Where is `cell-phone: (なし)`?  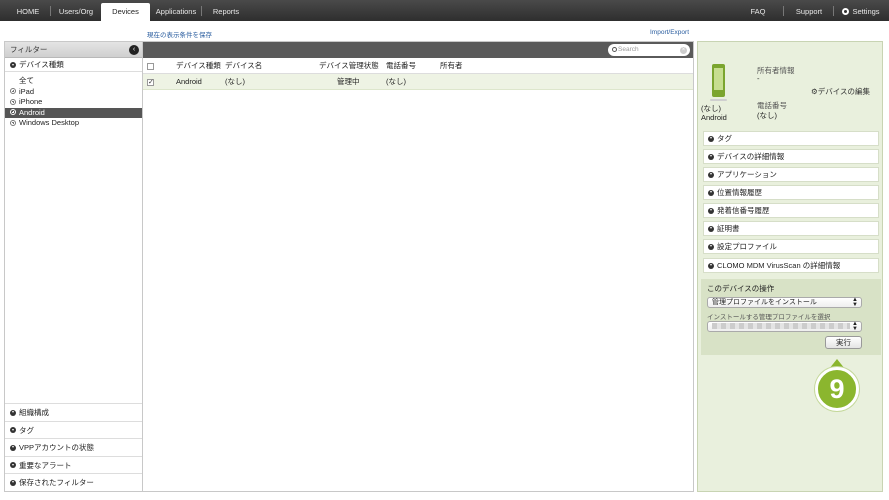 cell-phone: (なし) is located at coordinates (396, 81).